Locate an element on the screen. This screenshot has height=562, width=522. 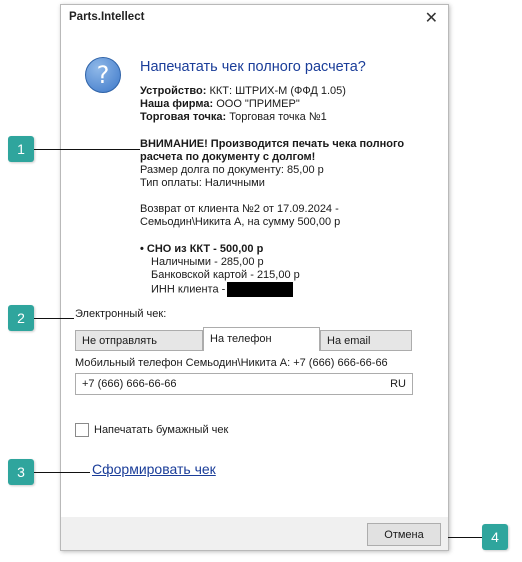
dialog-heading: Напечатать чек полного расчета? is located at coordinates (253, 67).